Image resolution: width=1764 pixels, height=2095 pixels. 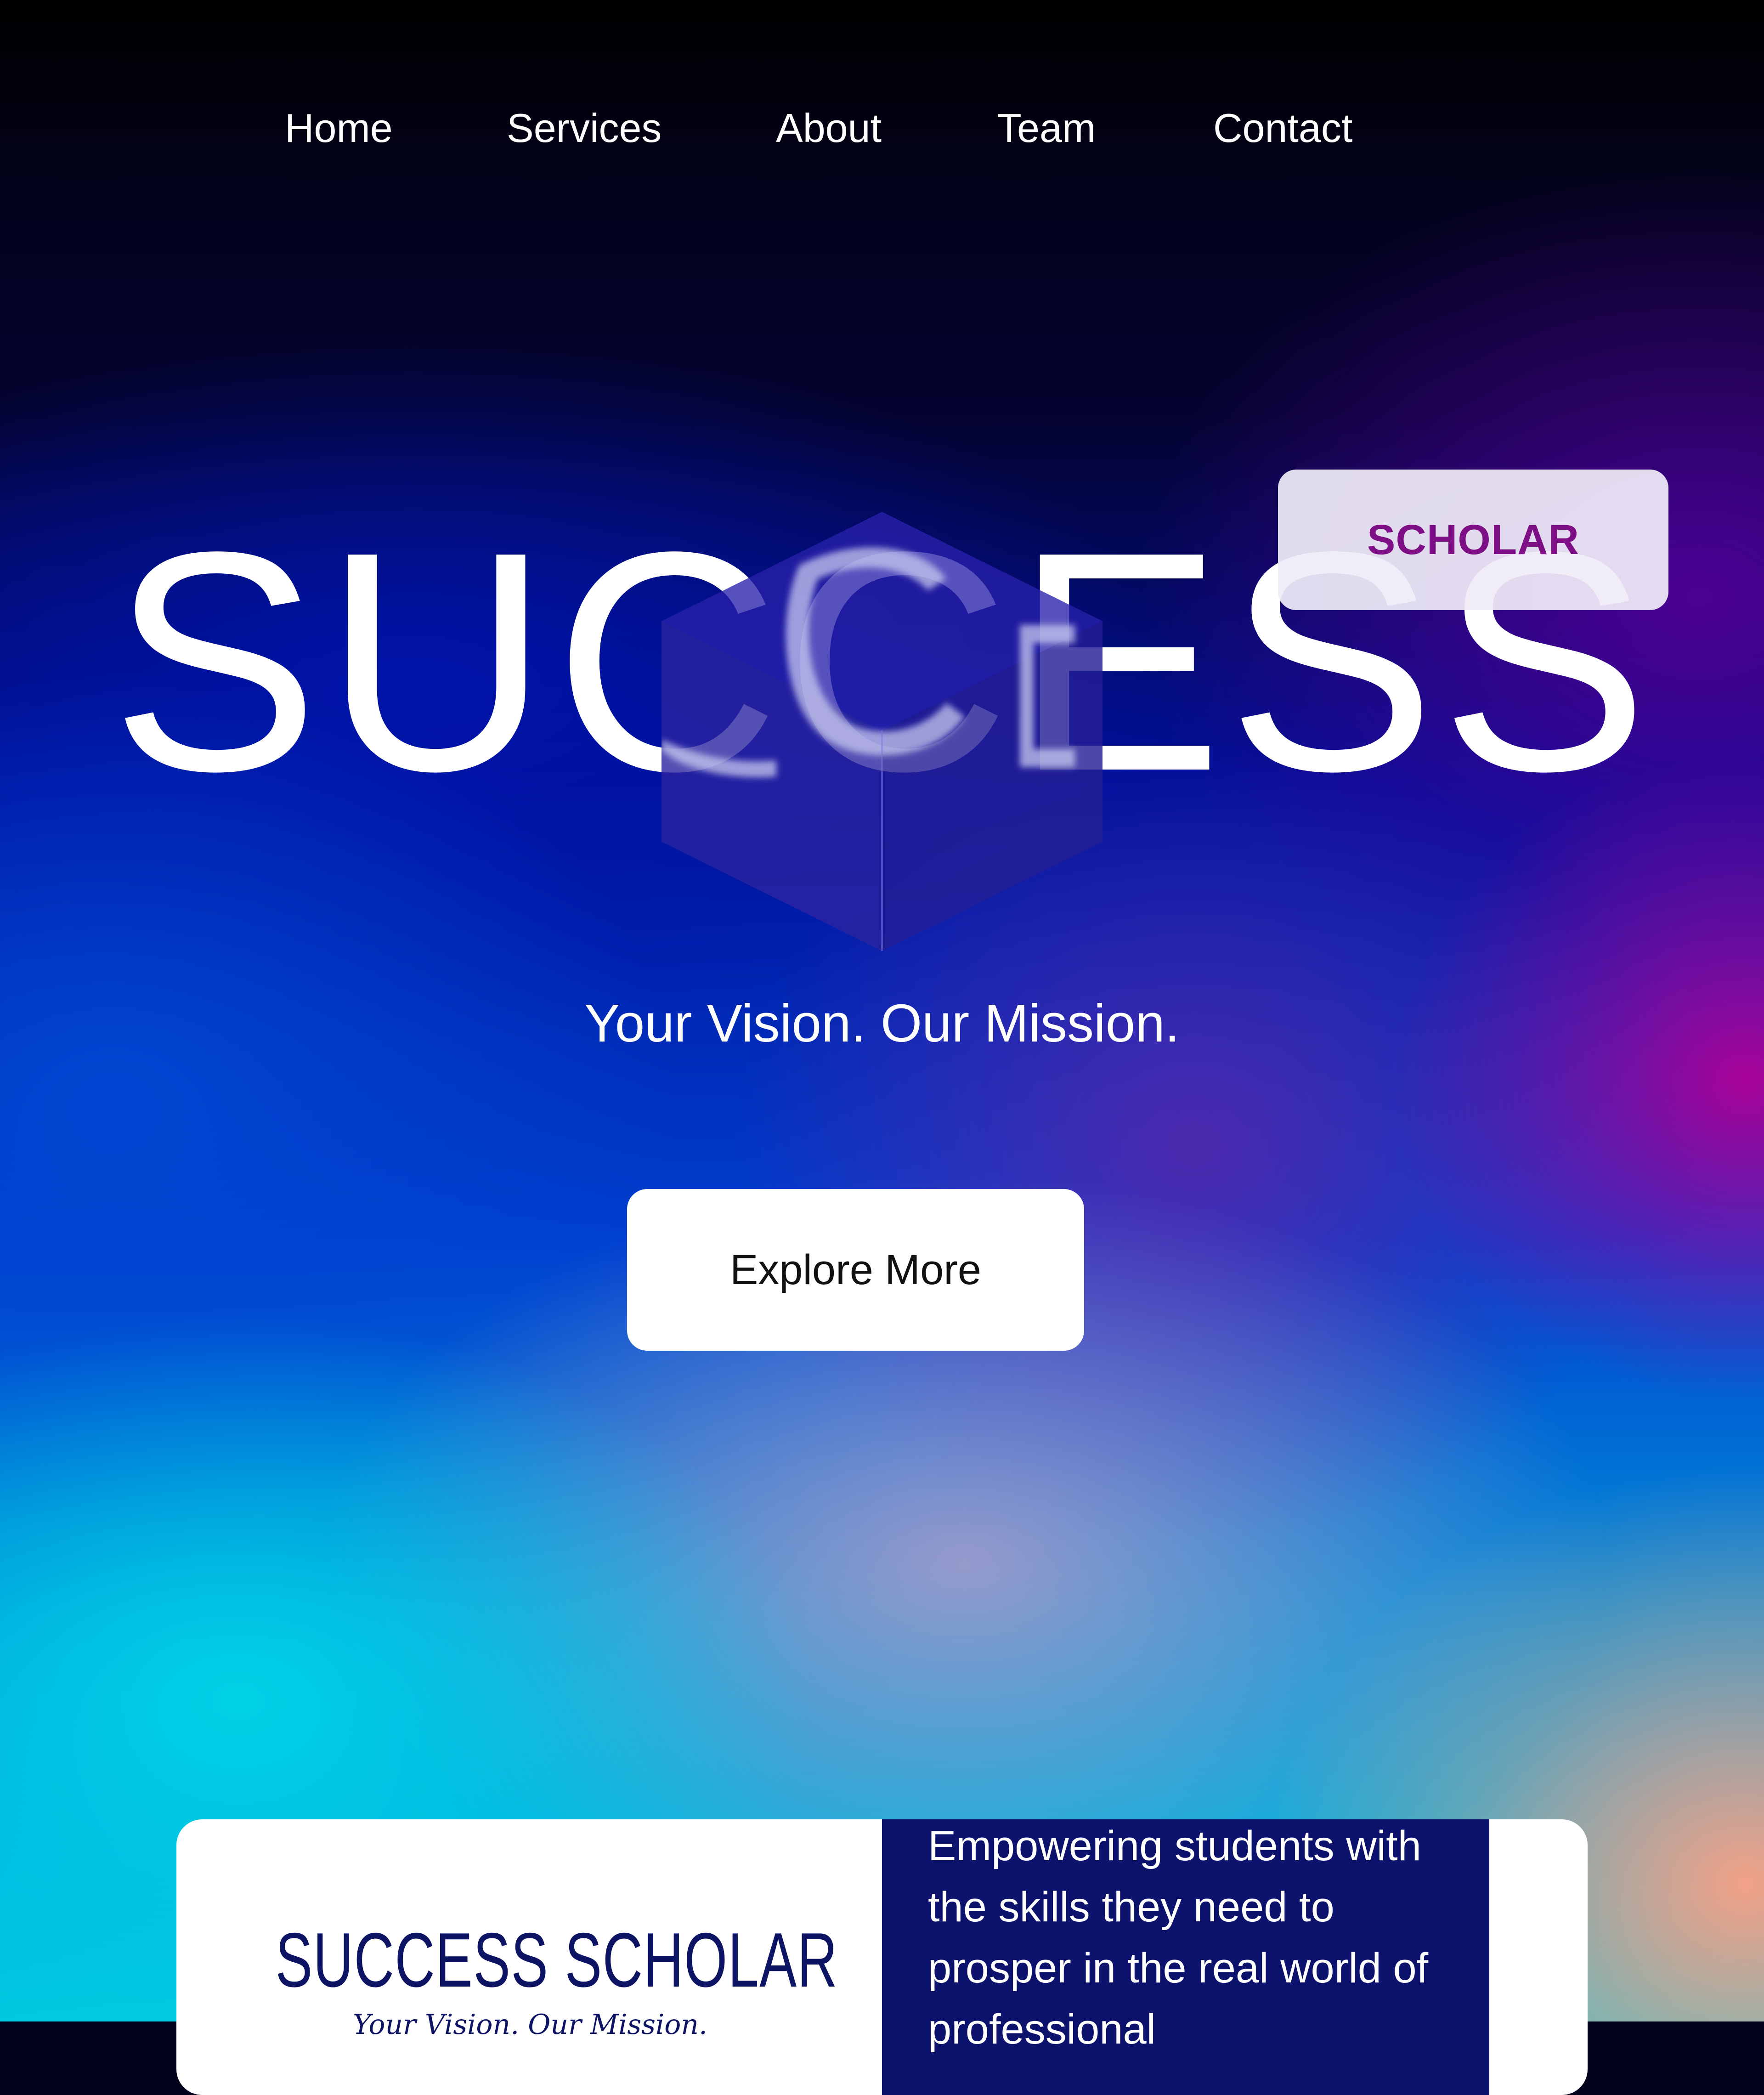 I want to click on logo-wordmark: SUCCESS SCHOLAR, so click(x=556, y=1960).